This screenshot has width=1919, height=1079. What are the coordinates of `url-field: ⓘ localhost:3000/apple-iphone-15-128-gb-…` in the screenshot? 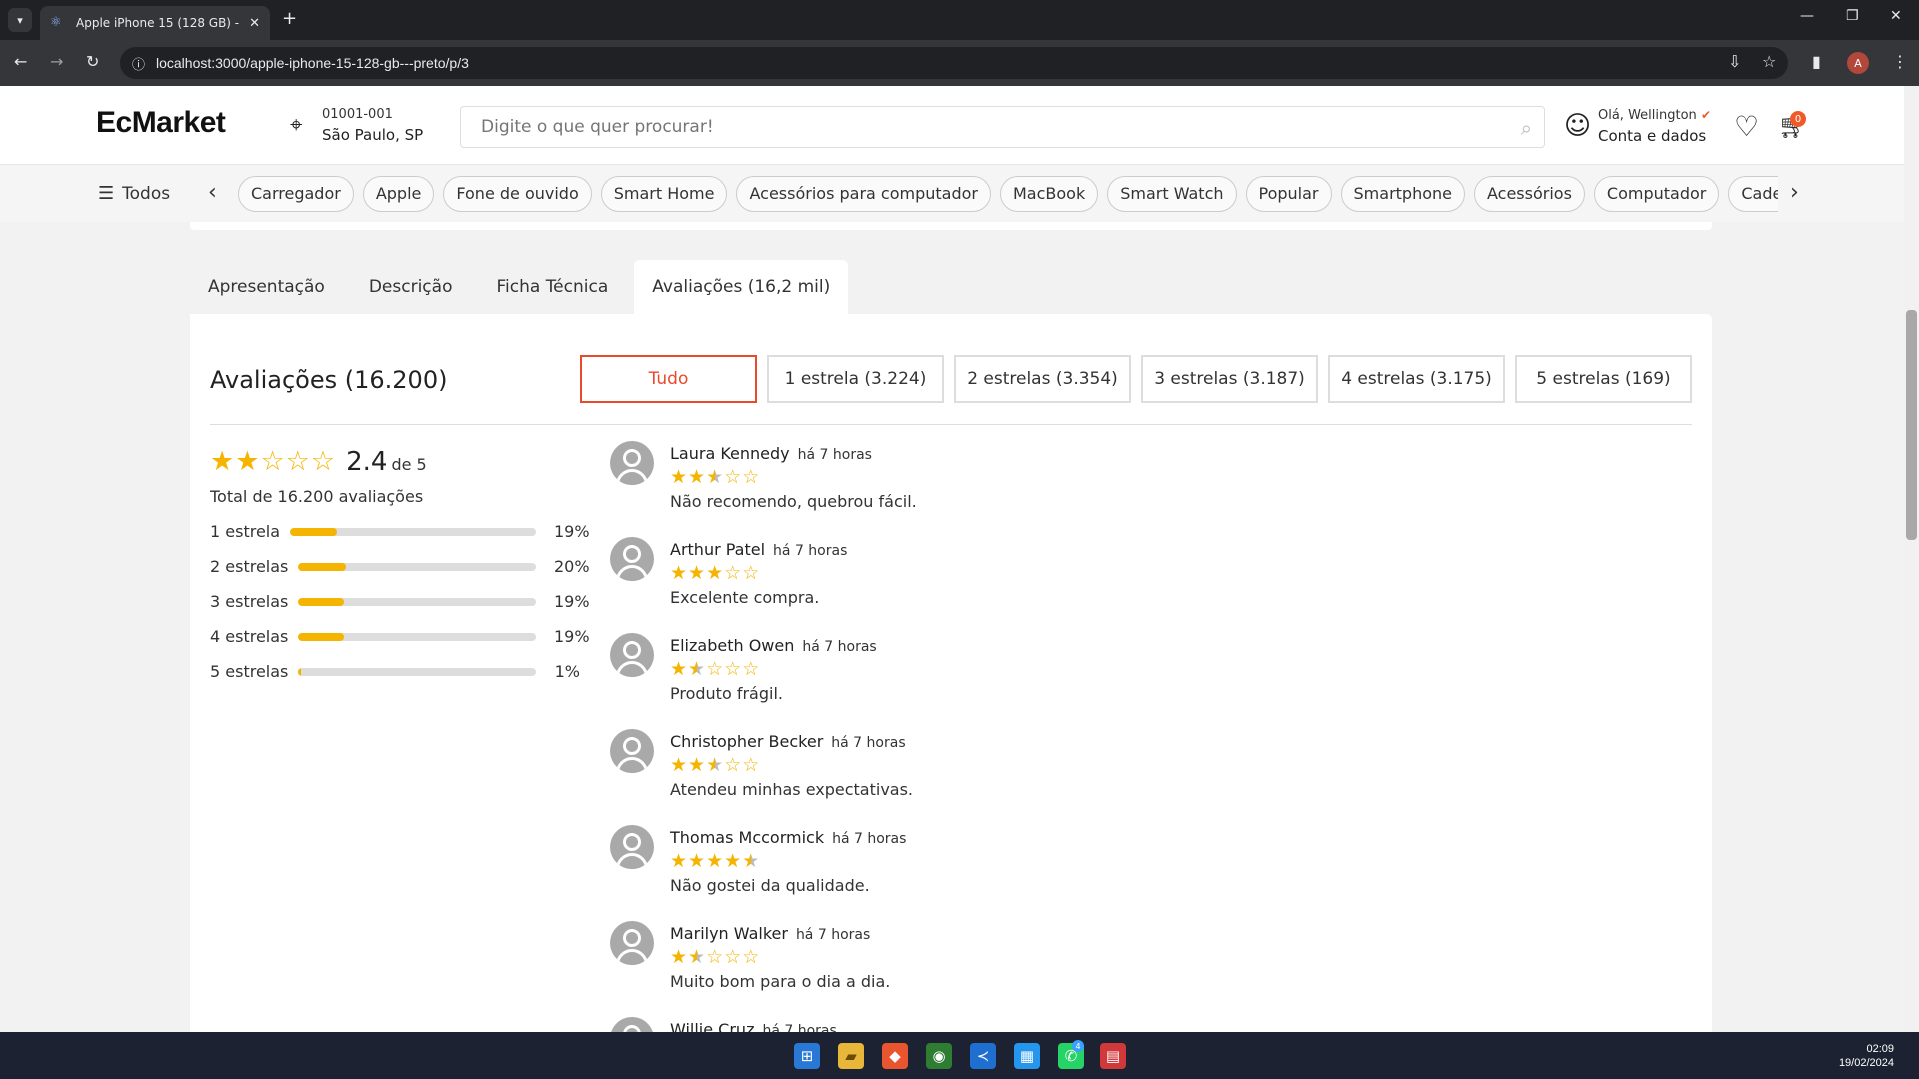 It's located at (954, 63).